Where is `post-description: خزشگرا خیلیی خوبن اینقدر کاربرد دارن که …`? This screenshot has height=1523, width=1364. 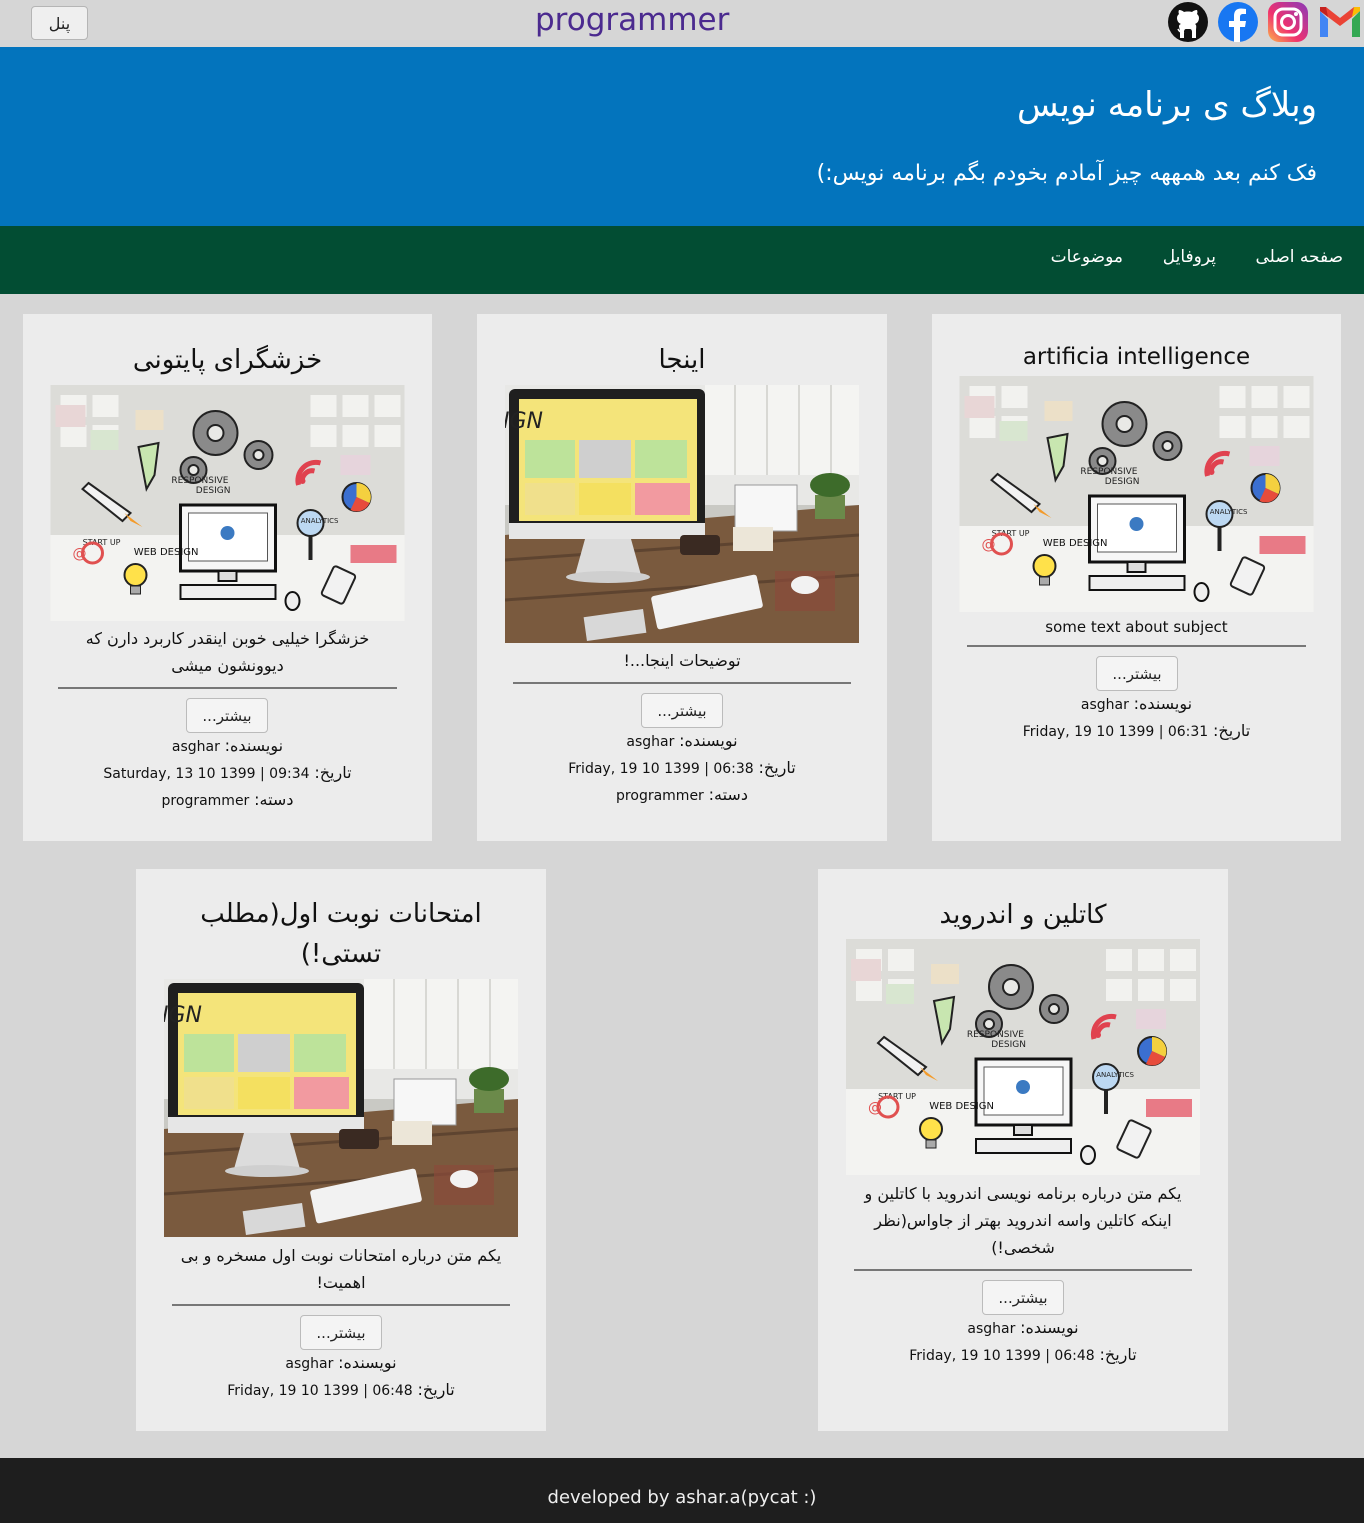 post-description: خزشگرا خیلیی خوبن اینقدر کاربرد دارن که … is located at coordinates (227, 652).